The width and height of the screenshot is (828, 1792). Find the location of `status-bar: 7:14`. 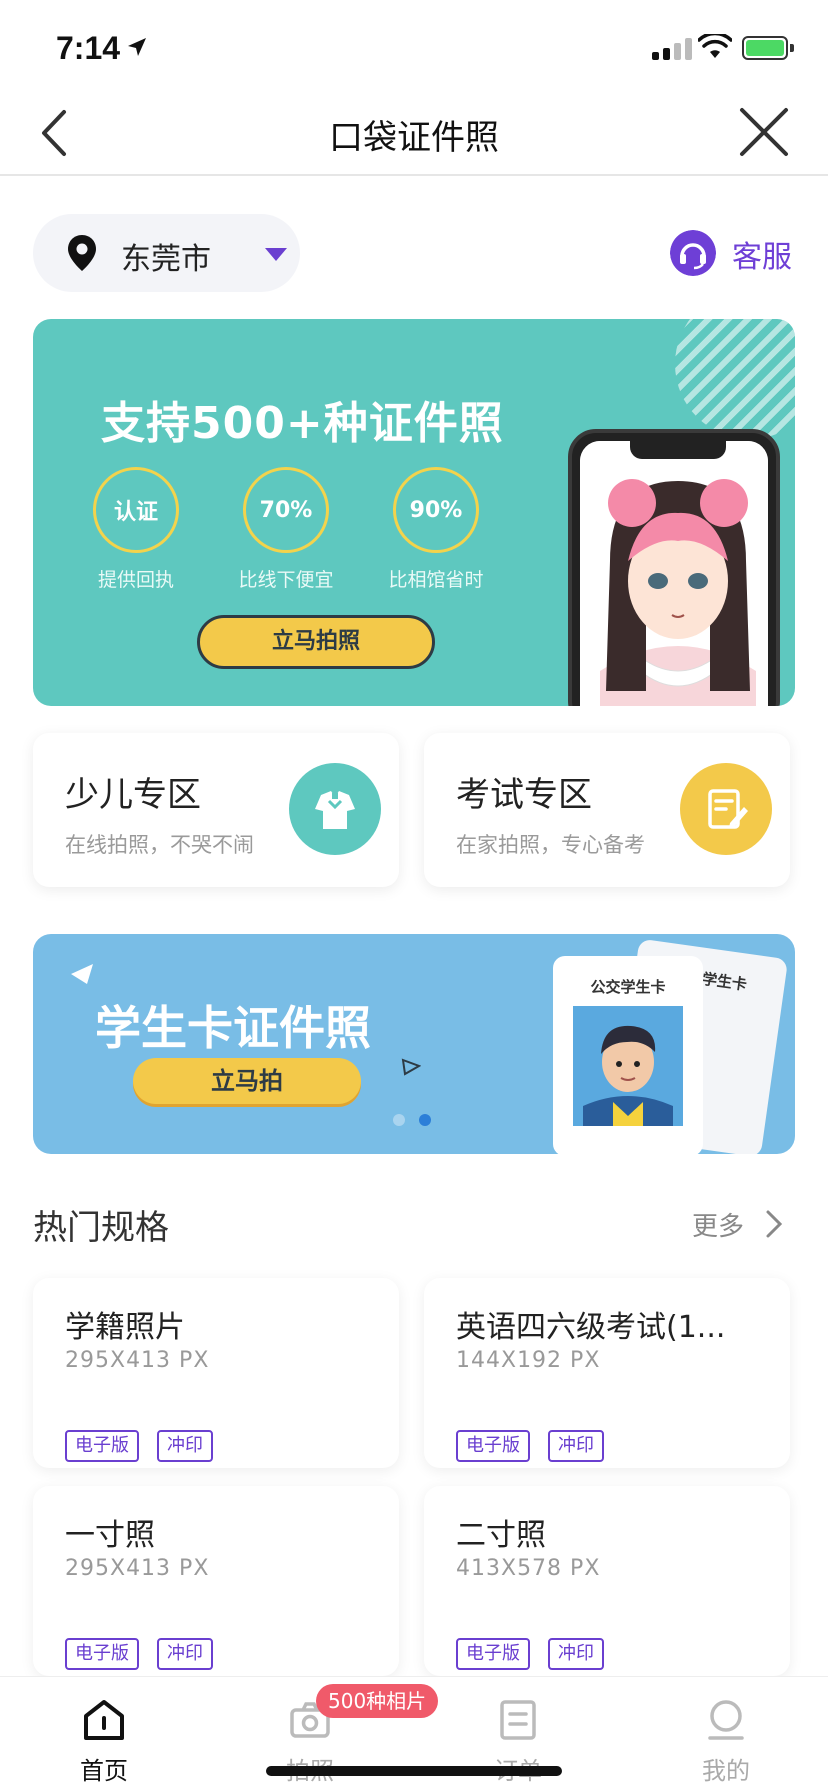

status-bar: 7:14 is located at coordinates (414, 45).